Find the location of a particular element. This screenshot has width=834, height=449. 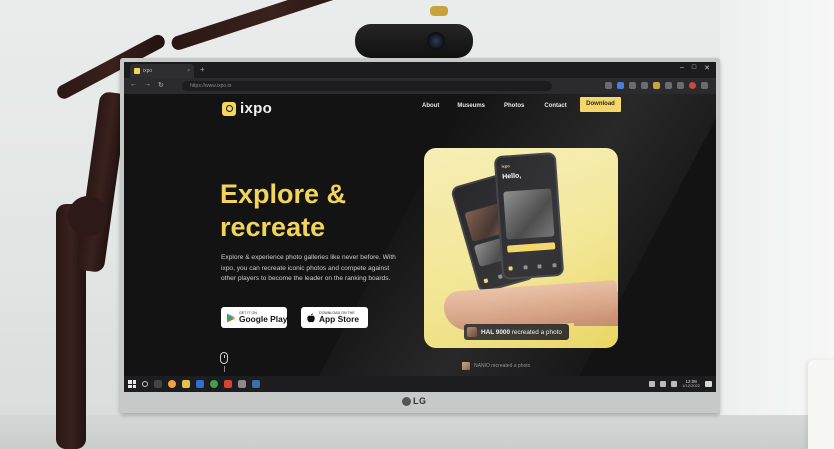

file-explorer-icon is located at coordinates (186, 384).